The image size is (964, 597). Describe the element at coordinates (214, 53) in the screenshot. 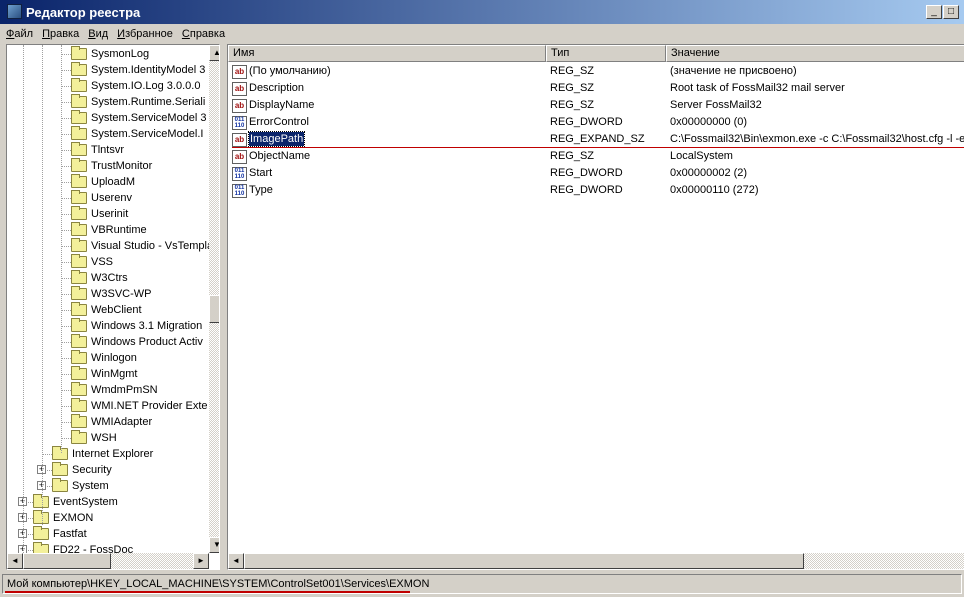

I see `scroll-up-button: ▲` at that location.